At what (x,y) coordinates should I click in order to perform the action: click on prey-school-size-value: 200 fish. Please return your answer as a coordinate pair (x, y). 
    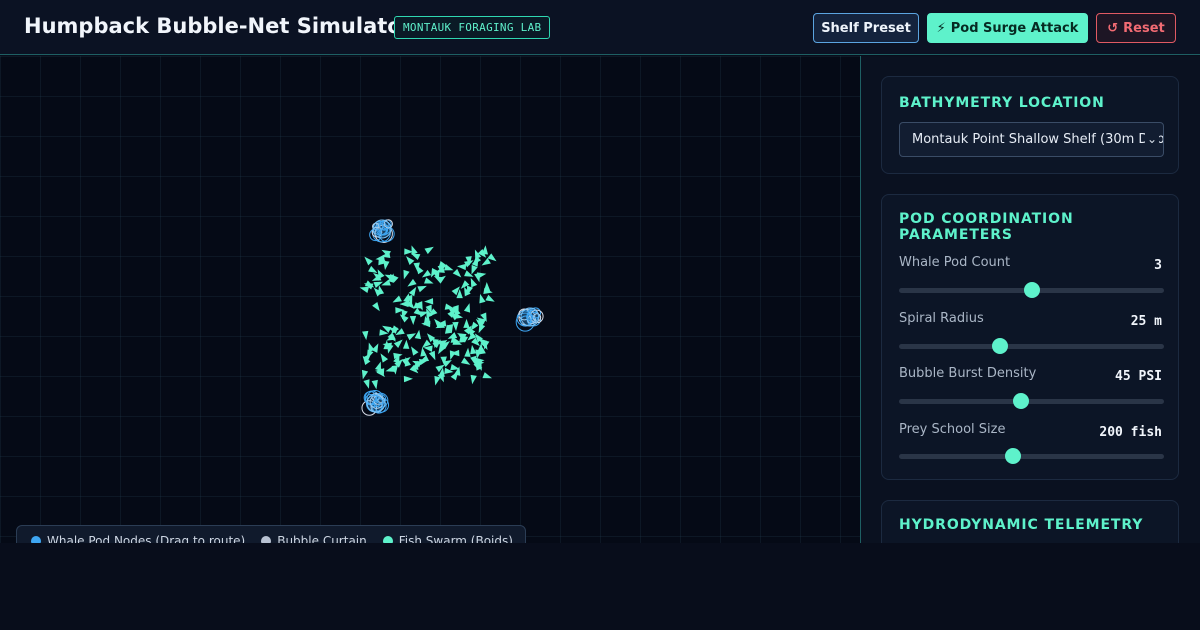
    Looking at the image, I should click on (1130, 432).